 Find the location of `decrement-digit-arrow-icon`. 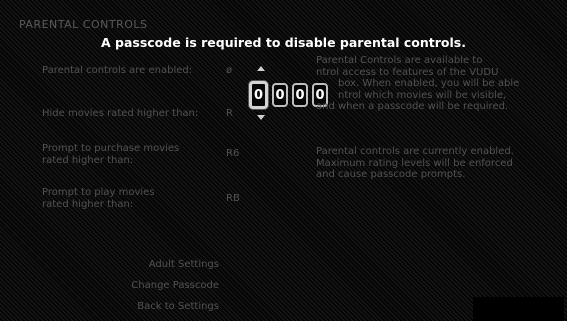

decrement-digit-arrow-icon is located at coordinates (261, 117).